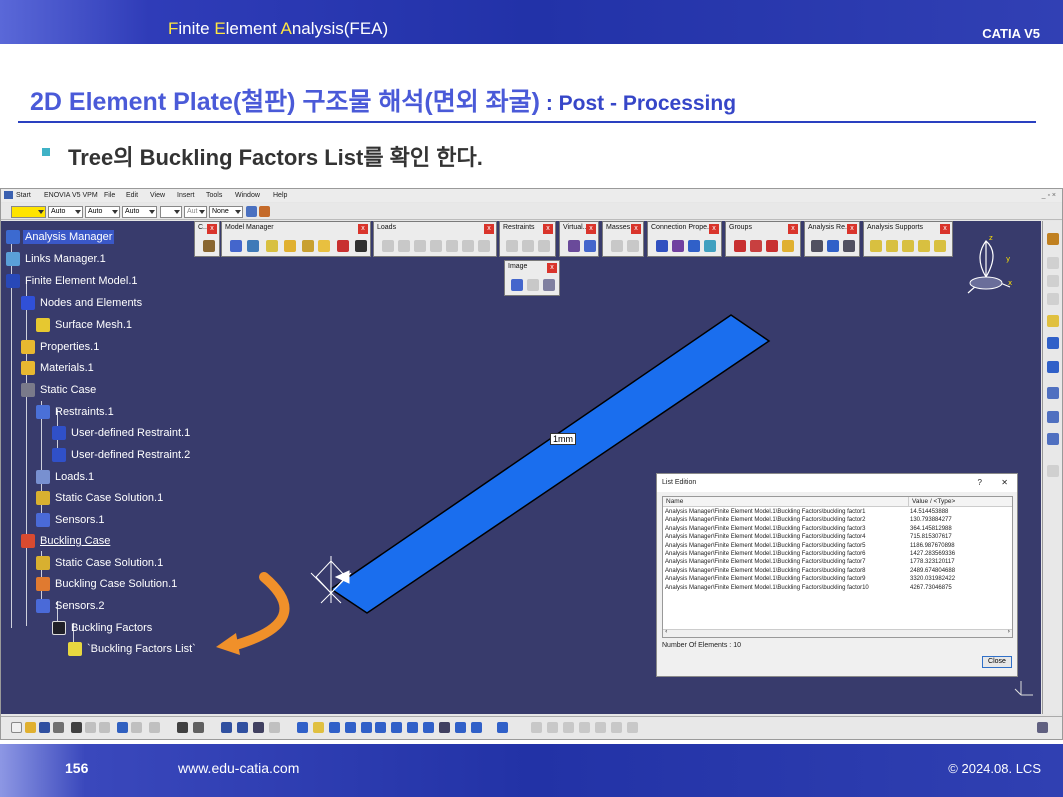  Describe the element at coordinates (103, 628) in the screenshot. I see `tree-buckling-factors: Buckling Factors` at that location.